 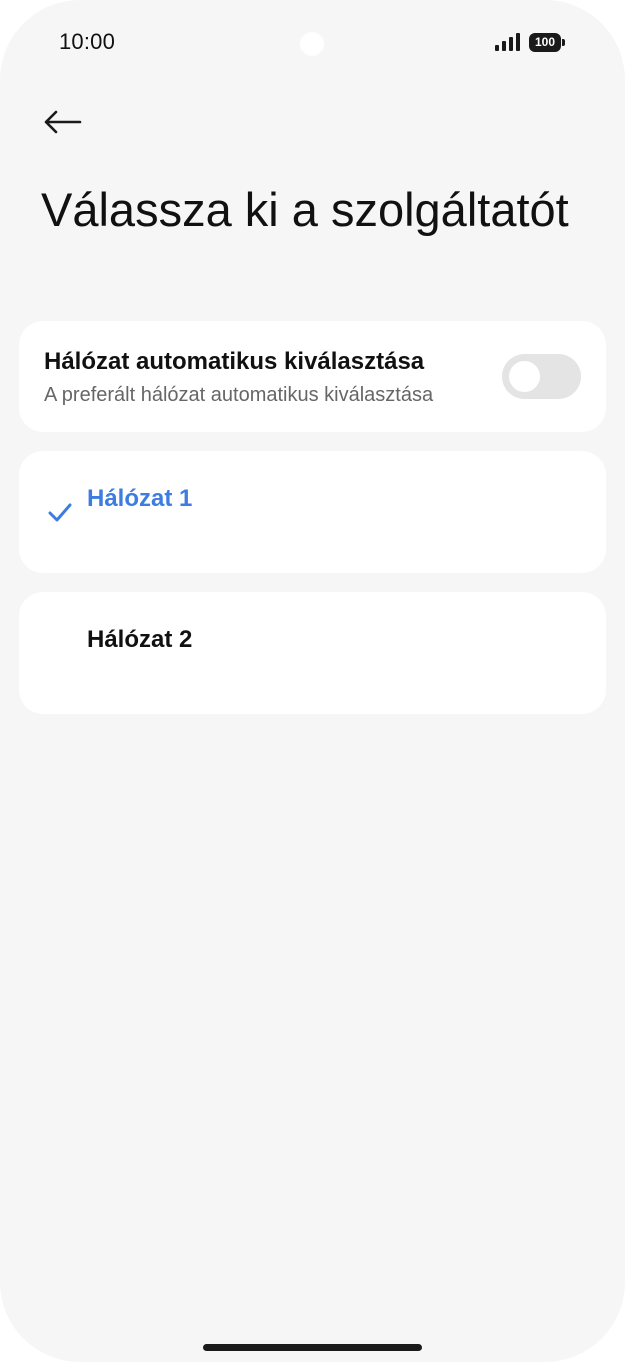 What do you see at coordinates (524, 376) in the screenshot?
I see `toggle-knob` at bounding box center [524, 376].